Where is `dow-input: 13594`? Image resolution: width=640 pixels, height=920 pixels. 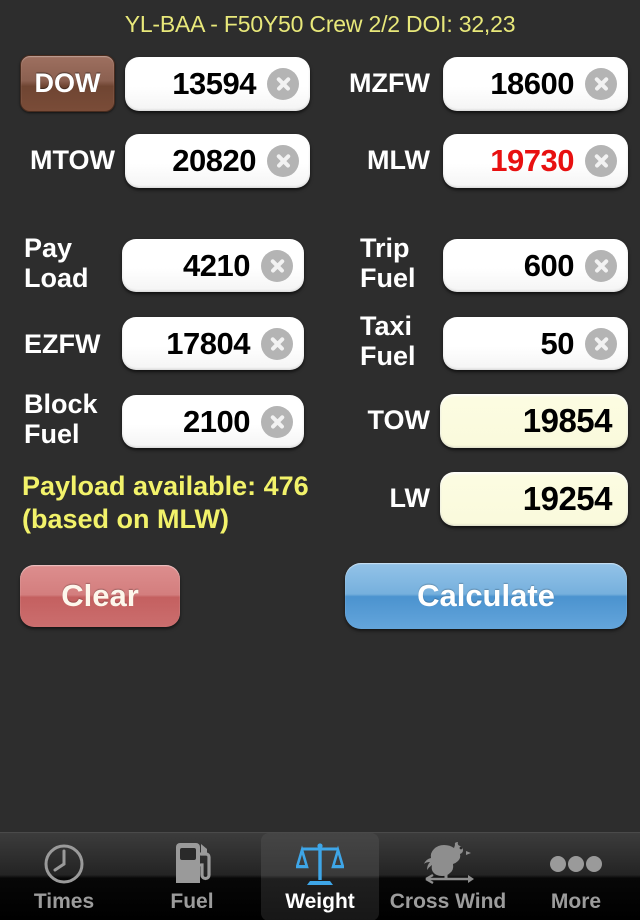 dow-input: 13594 is located at coordinates (217, 84).